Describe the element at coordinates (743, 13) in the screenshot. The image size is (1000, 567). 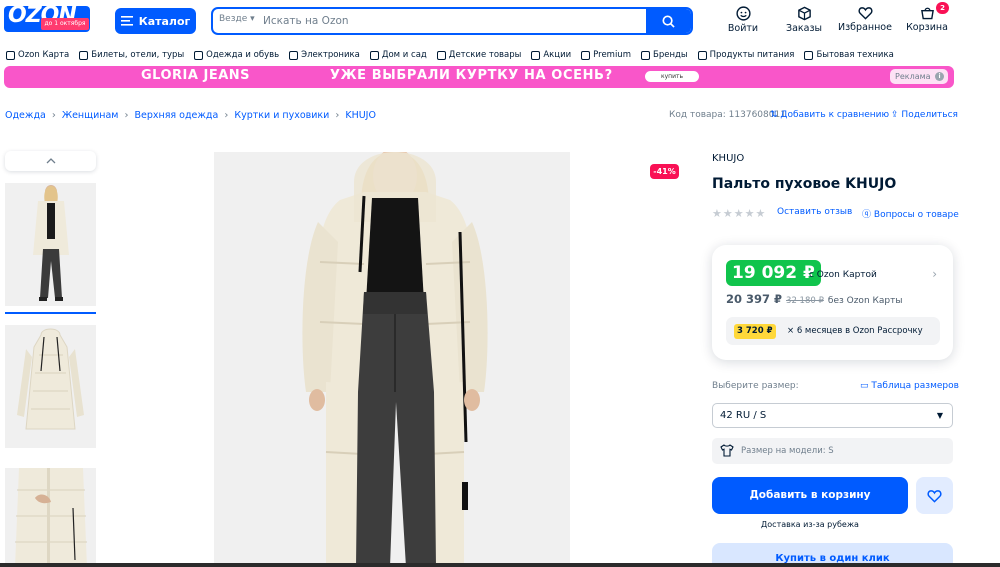
I see `user-icon` at that location.